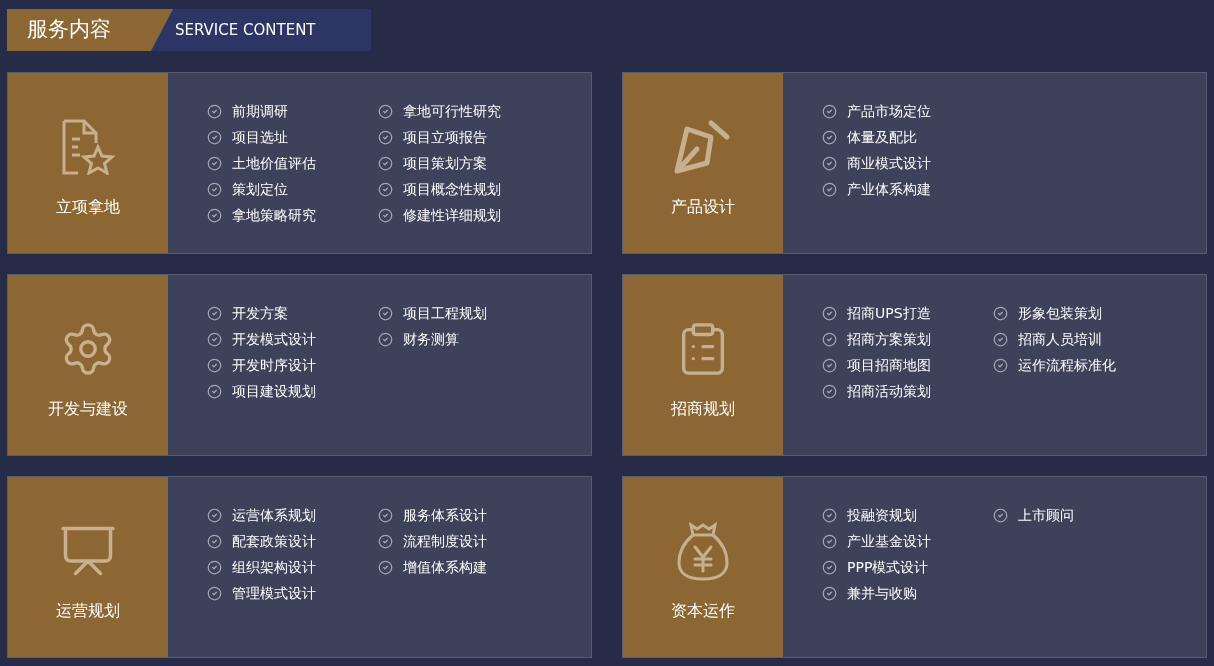 The height and width of the screenshot is (666, 1214). What do you see at coordinates (445, 567) in the screenshot?
I see `service-item: 增值体系构建` at bounding box center [445, 567].